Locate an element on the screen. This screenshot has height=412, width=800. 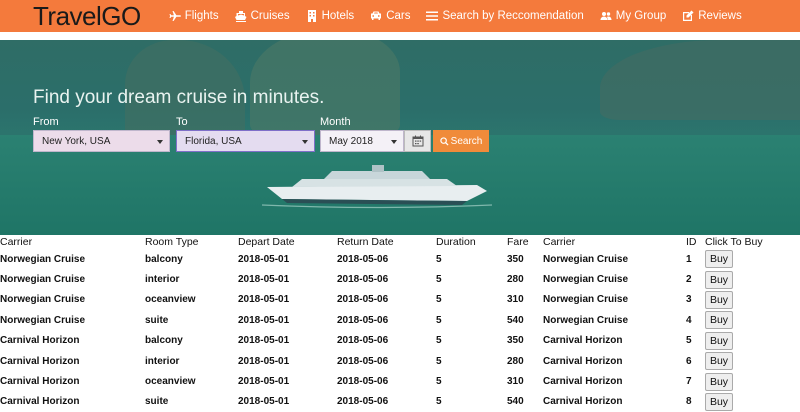
from-select: New York, USA is located at coordinates (101, 141).